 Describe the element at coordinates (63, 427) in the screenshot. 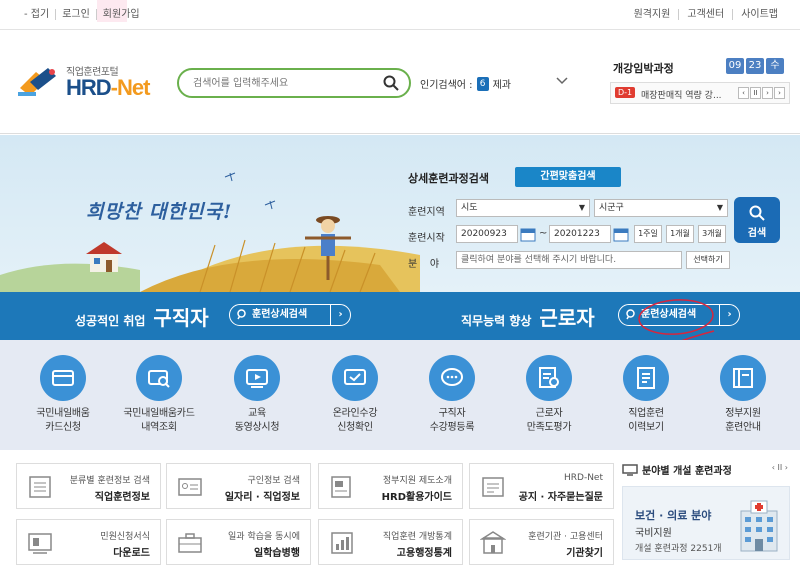

I see `service-label-line2: 카드신청` at that location.